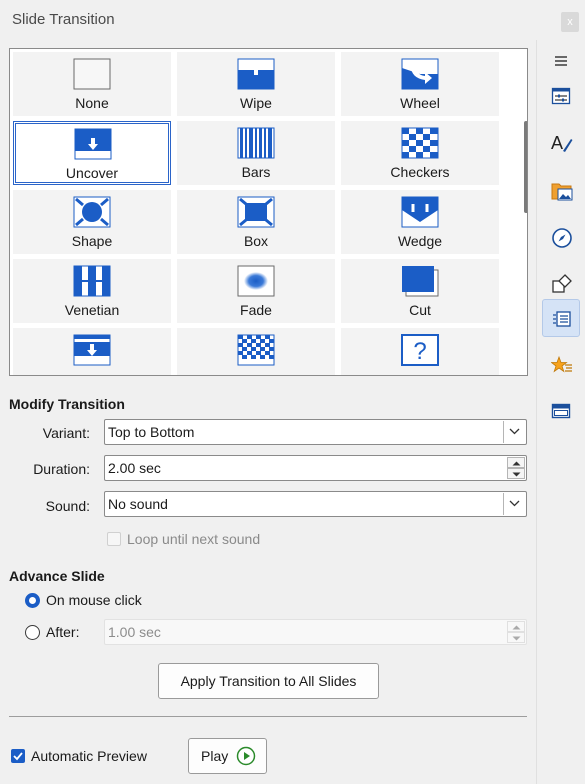  I want to click on transition-tile-checkers: Checkers, so click(420, 153).